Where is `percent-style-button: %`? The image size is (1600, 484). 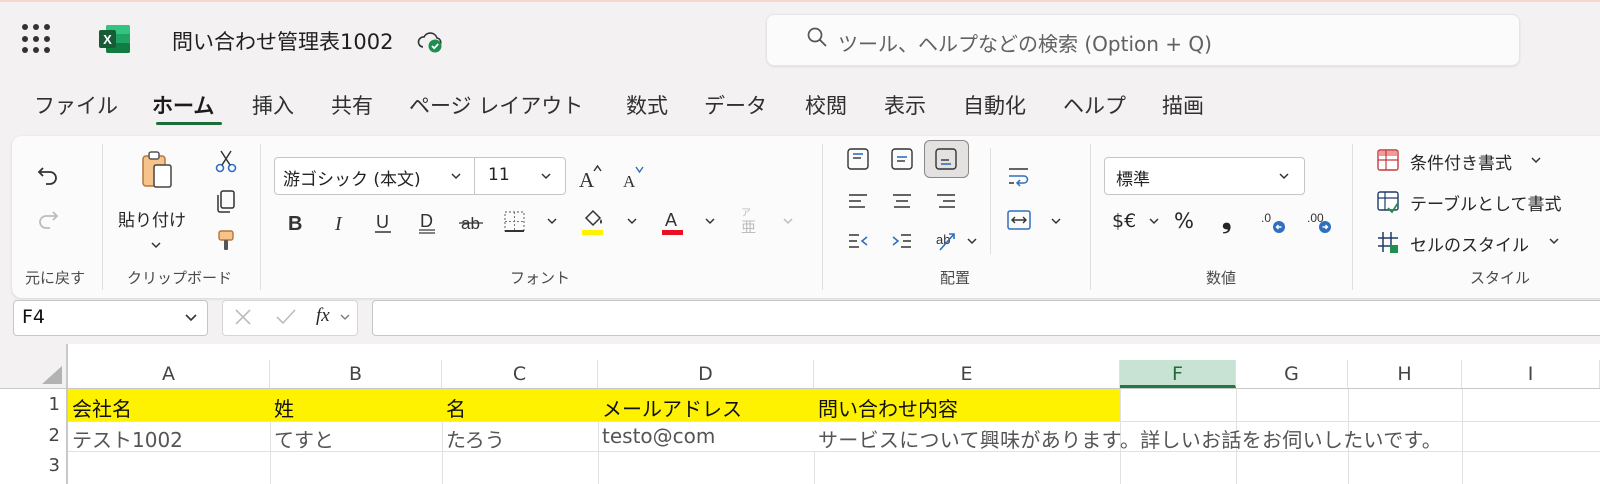
percent-style-button: % is located at coordinates (1184, 221).